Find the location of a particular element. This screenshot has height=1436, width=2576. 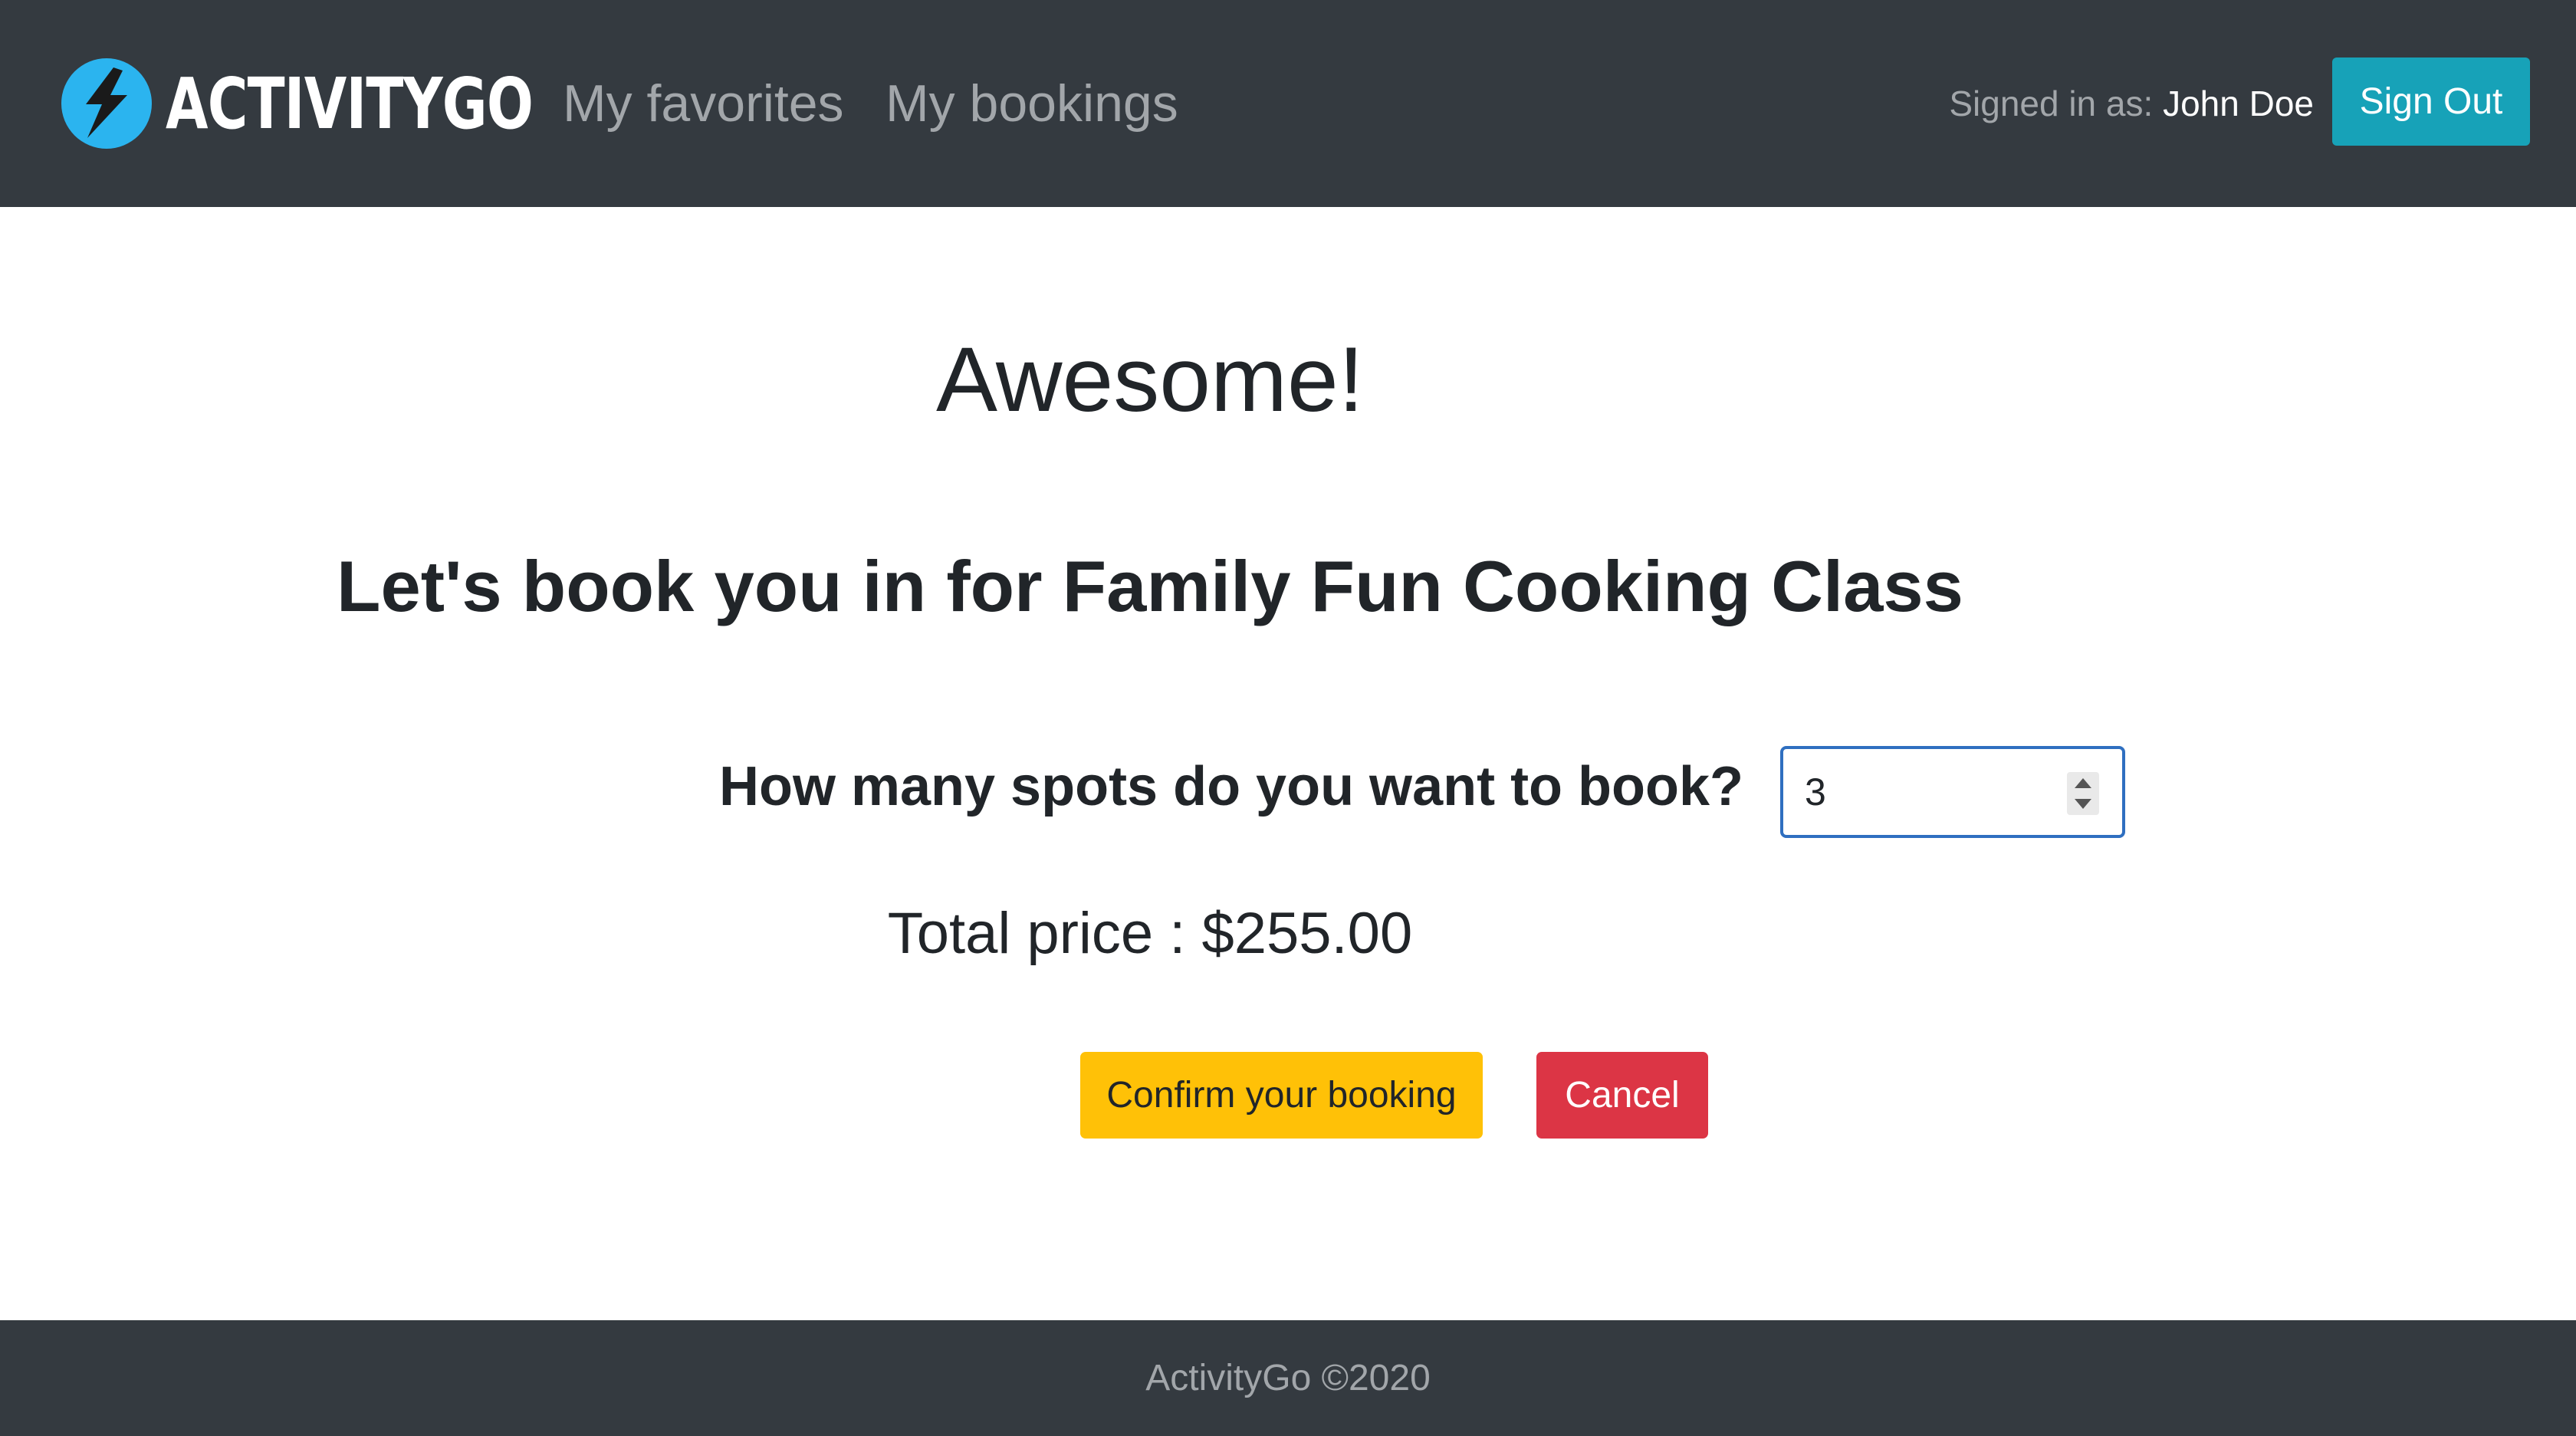

cancel-button: Cancel is located at coordinates (1622, 1095).